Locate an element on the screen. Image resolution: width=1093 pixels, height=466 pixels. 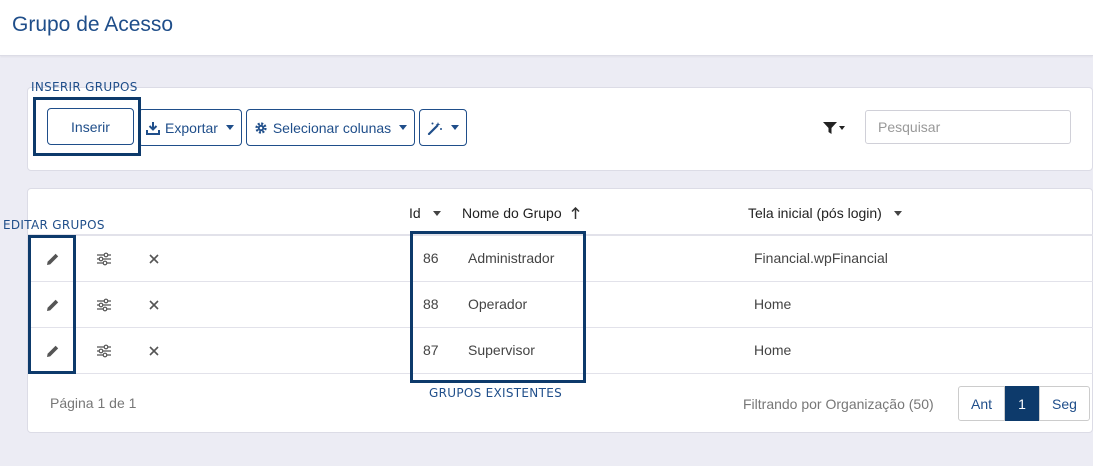
pagination: Ant 1 Seg is located at coordinates (1024, 403).